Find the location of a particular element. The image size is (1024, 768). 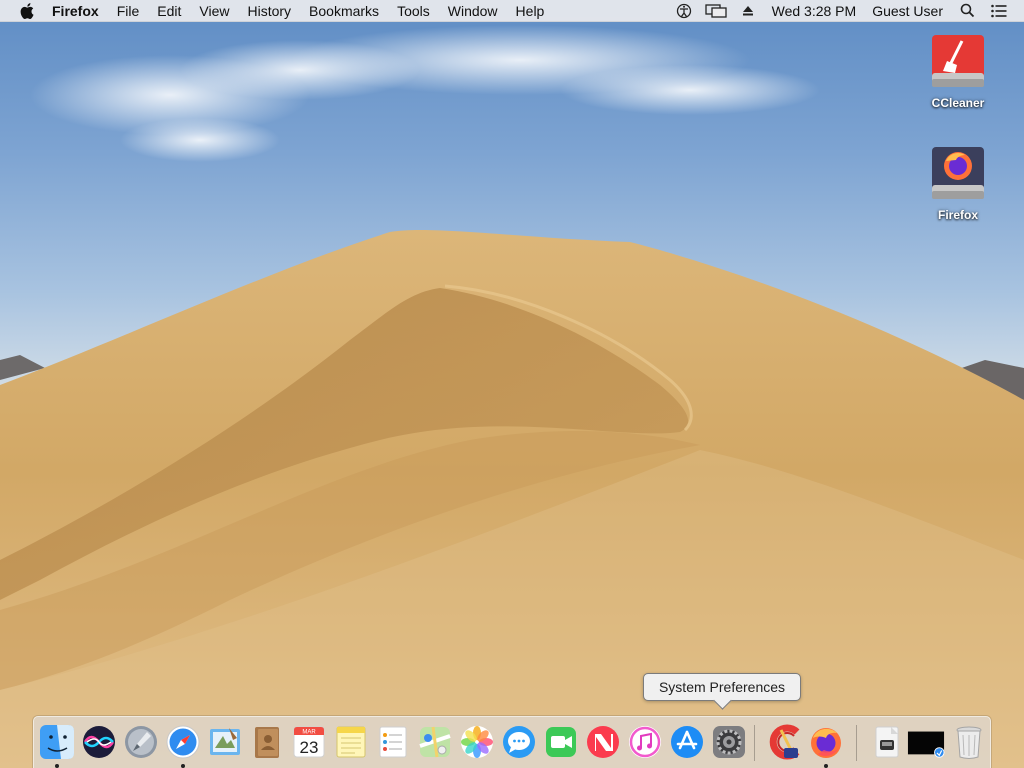

dock-item-app-store is located at coordinates (687, 742).